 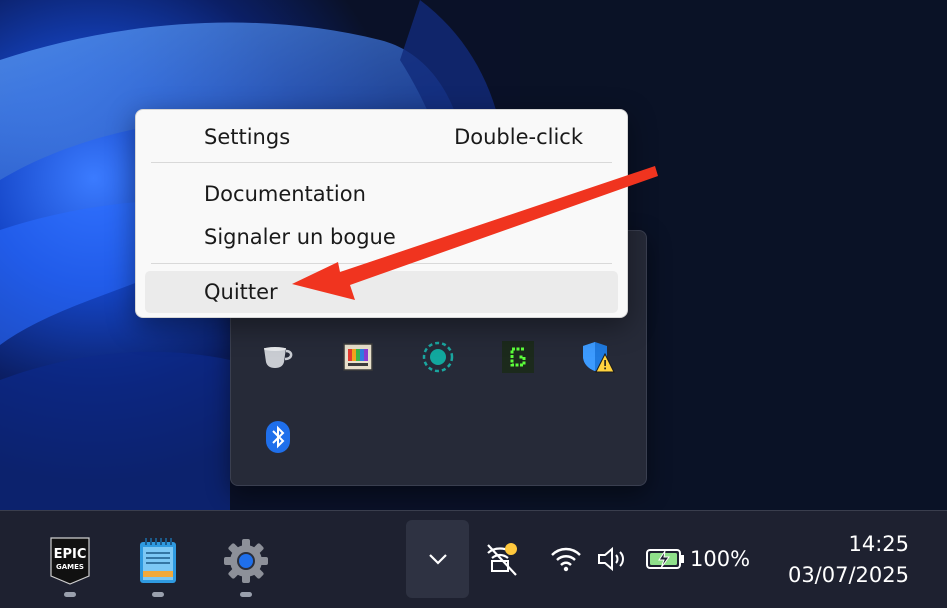 I want to click on chevron-down-icon, so click(x=437, y=559).